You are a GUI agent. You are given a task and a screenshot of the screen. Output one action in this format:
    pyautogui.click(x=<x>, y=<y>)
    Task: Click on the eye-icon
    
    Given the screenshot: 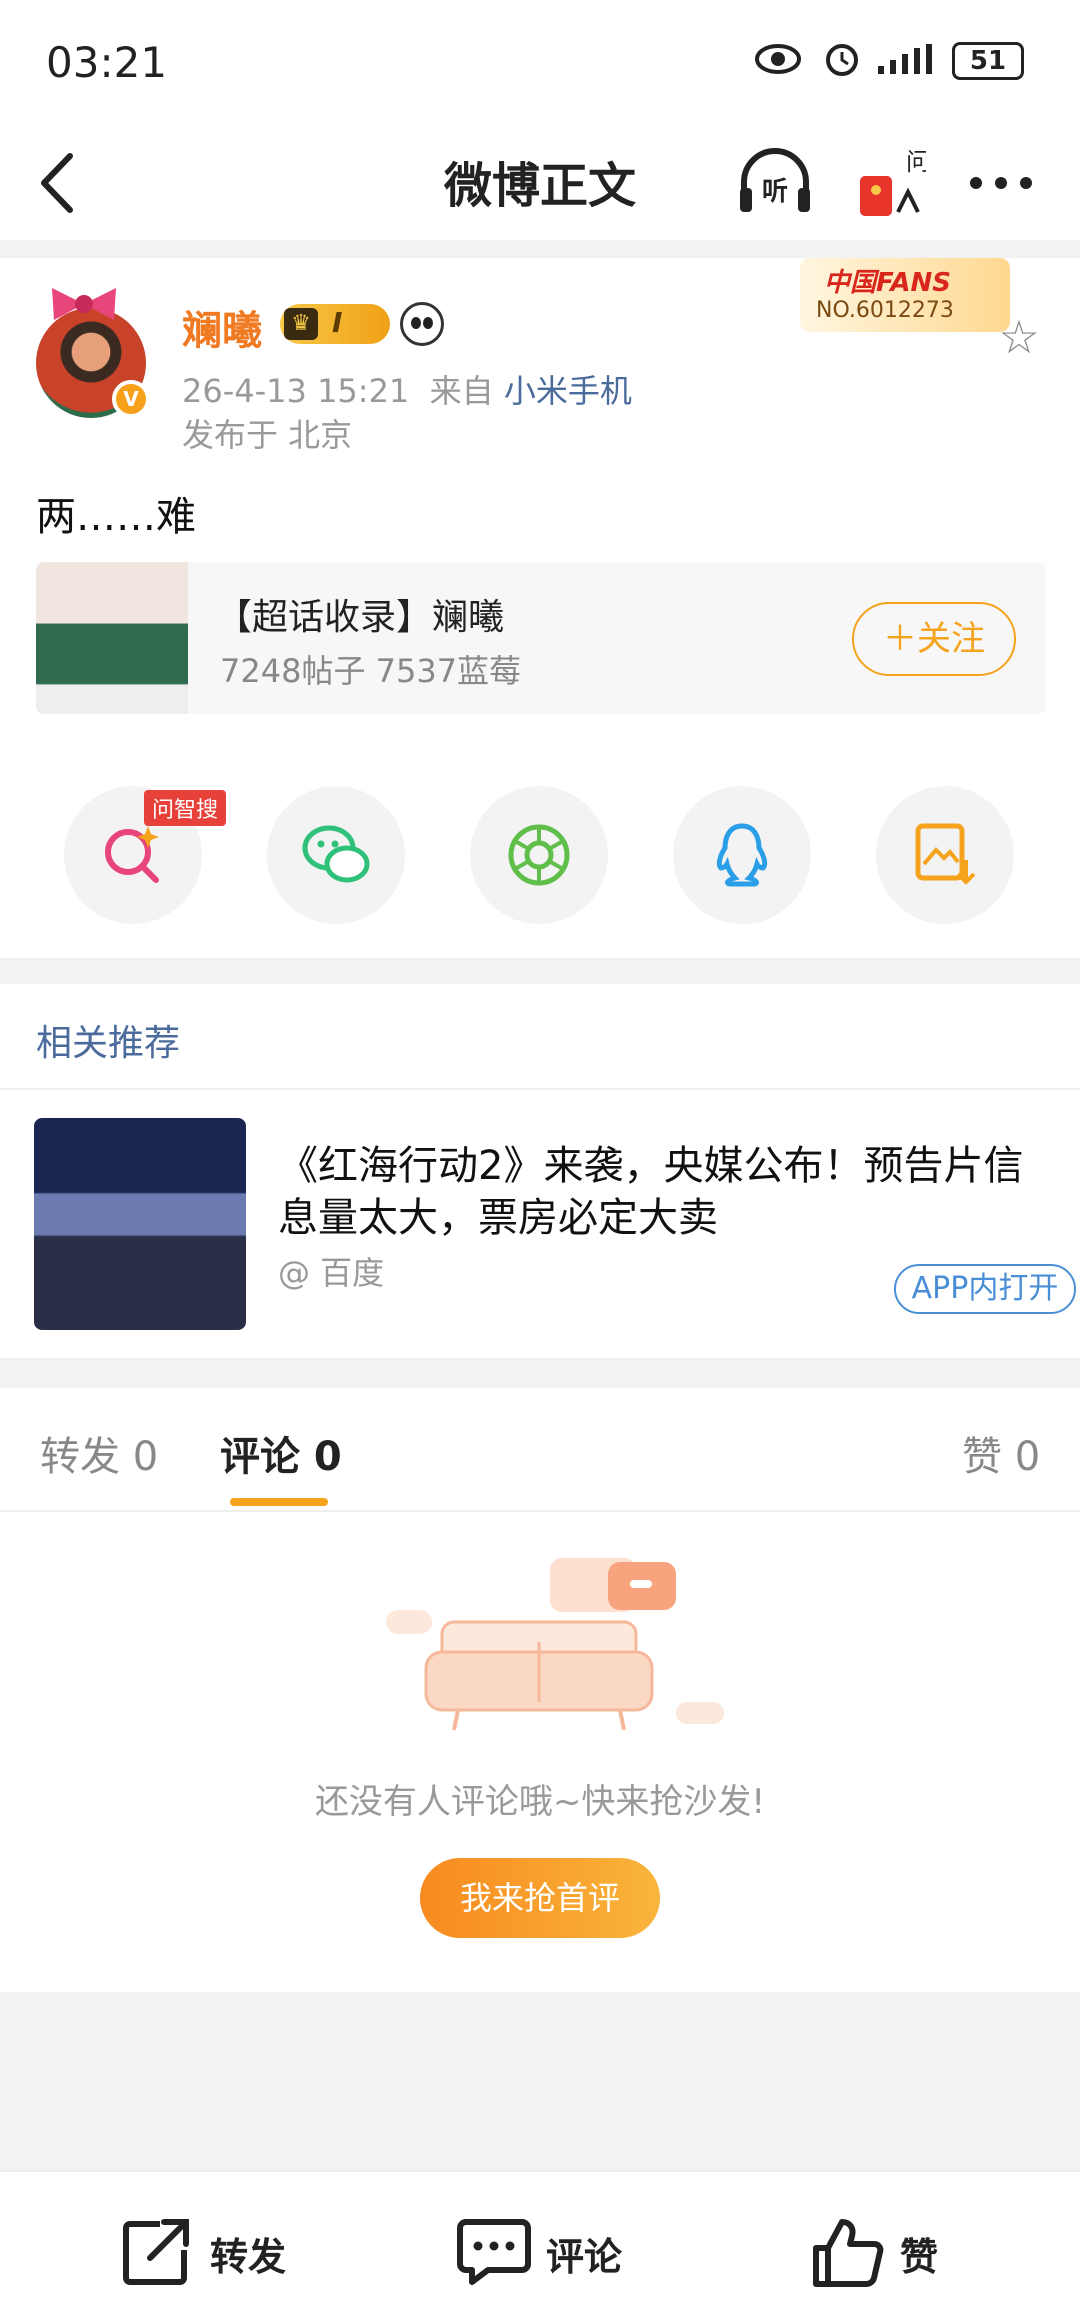 What is the action you would take?
    pyautogui.click(x=778, y=59)
    